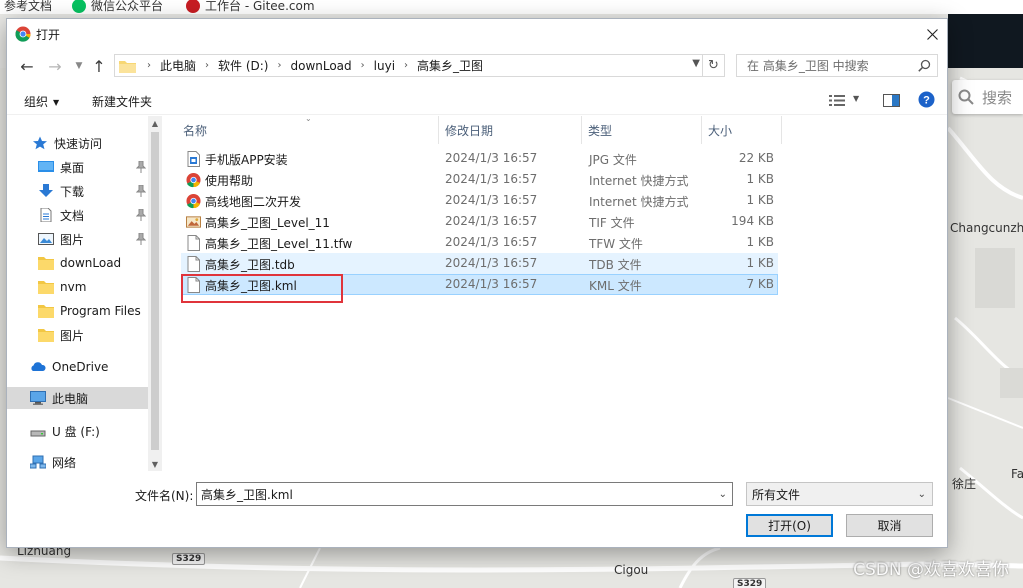 This screenshot has height=588, width=1023. I want to click on nav-this-pc: 此电脑, so click(77, 398).